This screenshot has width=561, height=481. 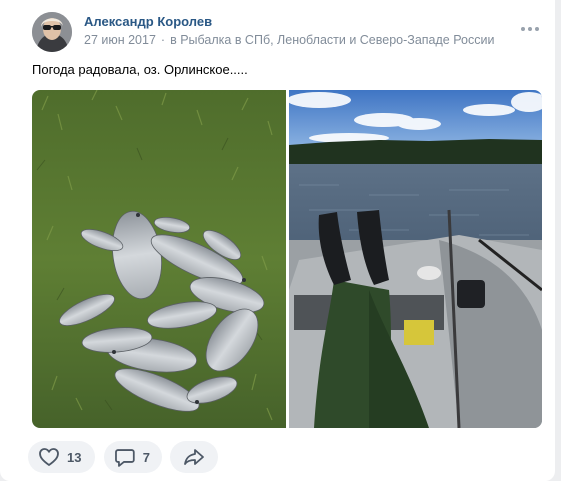 I want to click on comments-count: 7, so click(x=146, y=457).